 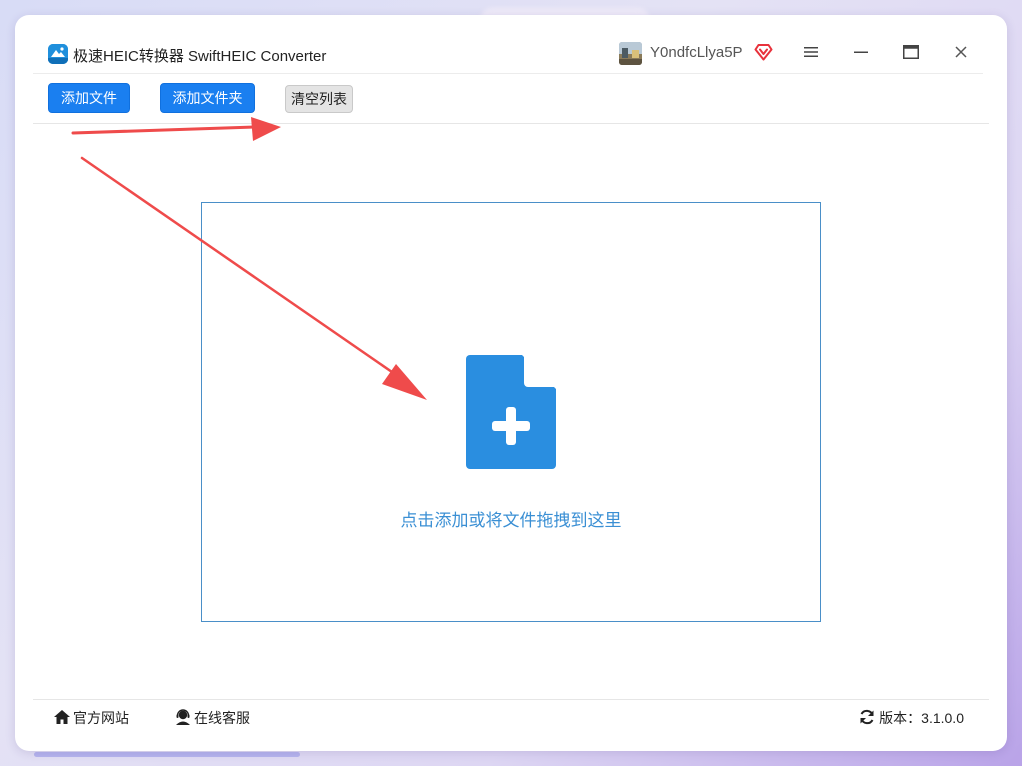 I want to click on drop-hint-text: 点击添加或将文件拖拽到这里, so click(x=511, y=520).